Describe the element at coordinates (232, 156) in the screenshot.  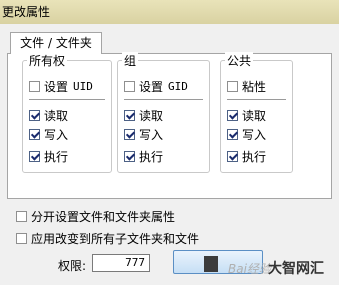
I see `public-exec-box` at that location.